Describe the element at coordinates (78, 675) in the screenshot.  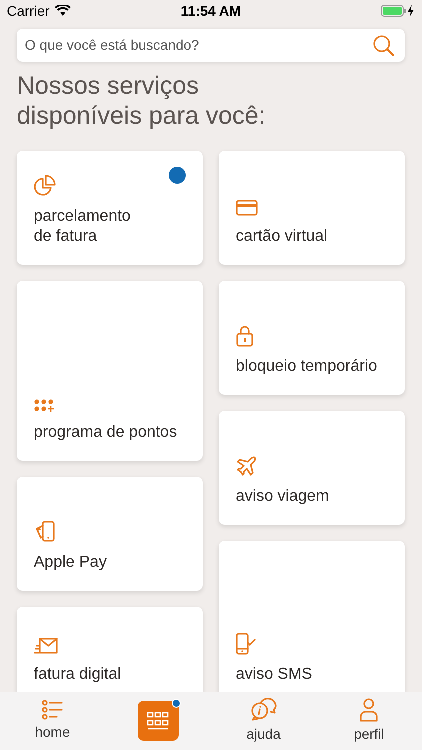
I see `service-label: fatura digital` at that location.